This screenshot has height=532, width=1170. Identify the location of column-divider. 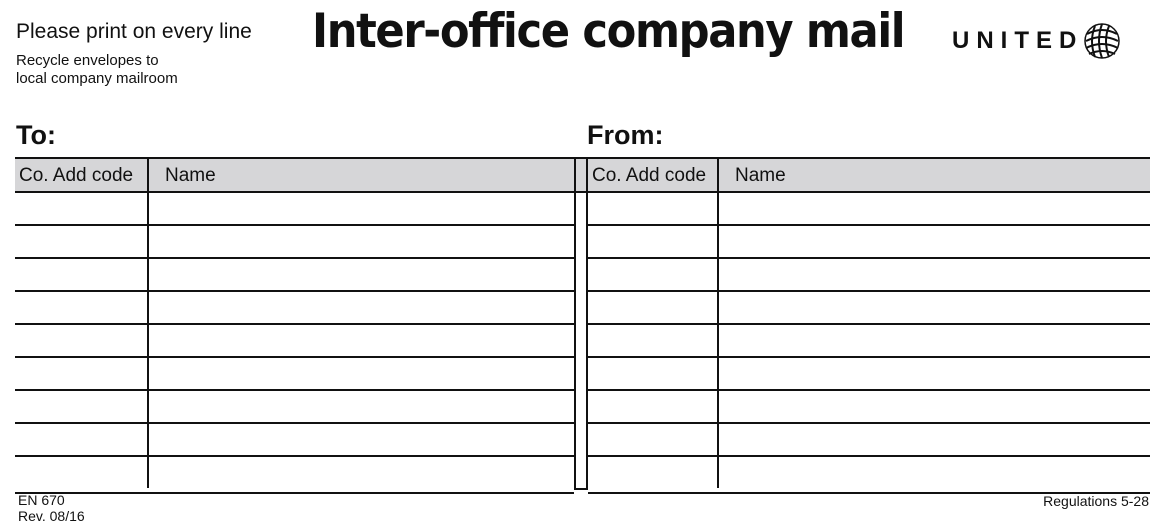
(581, 323).